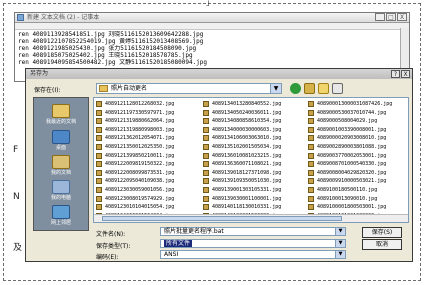 The image size is (426, 285). I want to click on file-item: 4089134000030000603.jpg, so click(255, 130).